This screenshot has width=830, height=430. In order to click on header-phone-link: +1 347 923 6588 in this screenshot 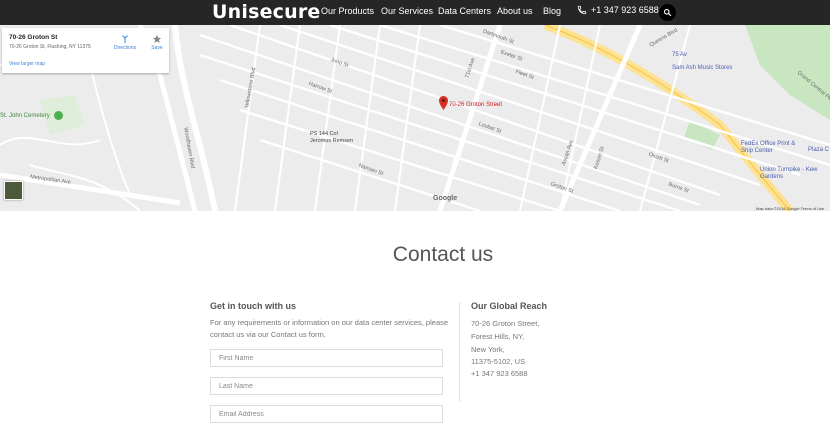, I will do `click(618, 10)`.